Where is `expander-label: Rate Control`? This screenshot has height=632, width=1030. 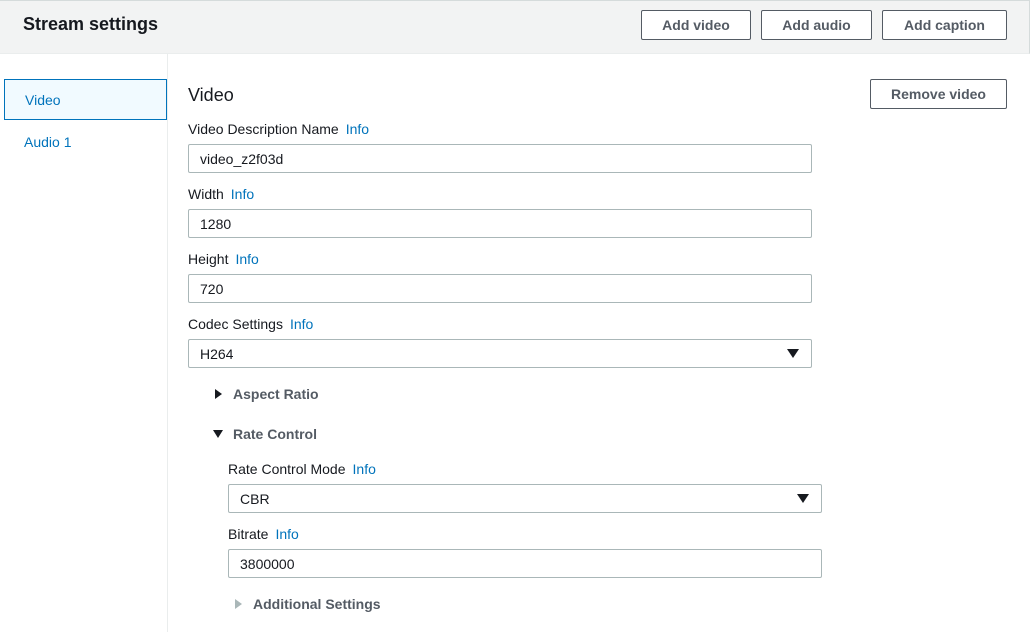 expander-label: Rate Control is located at coordinates (275, 434).